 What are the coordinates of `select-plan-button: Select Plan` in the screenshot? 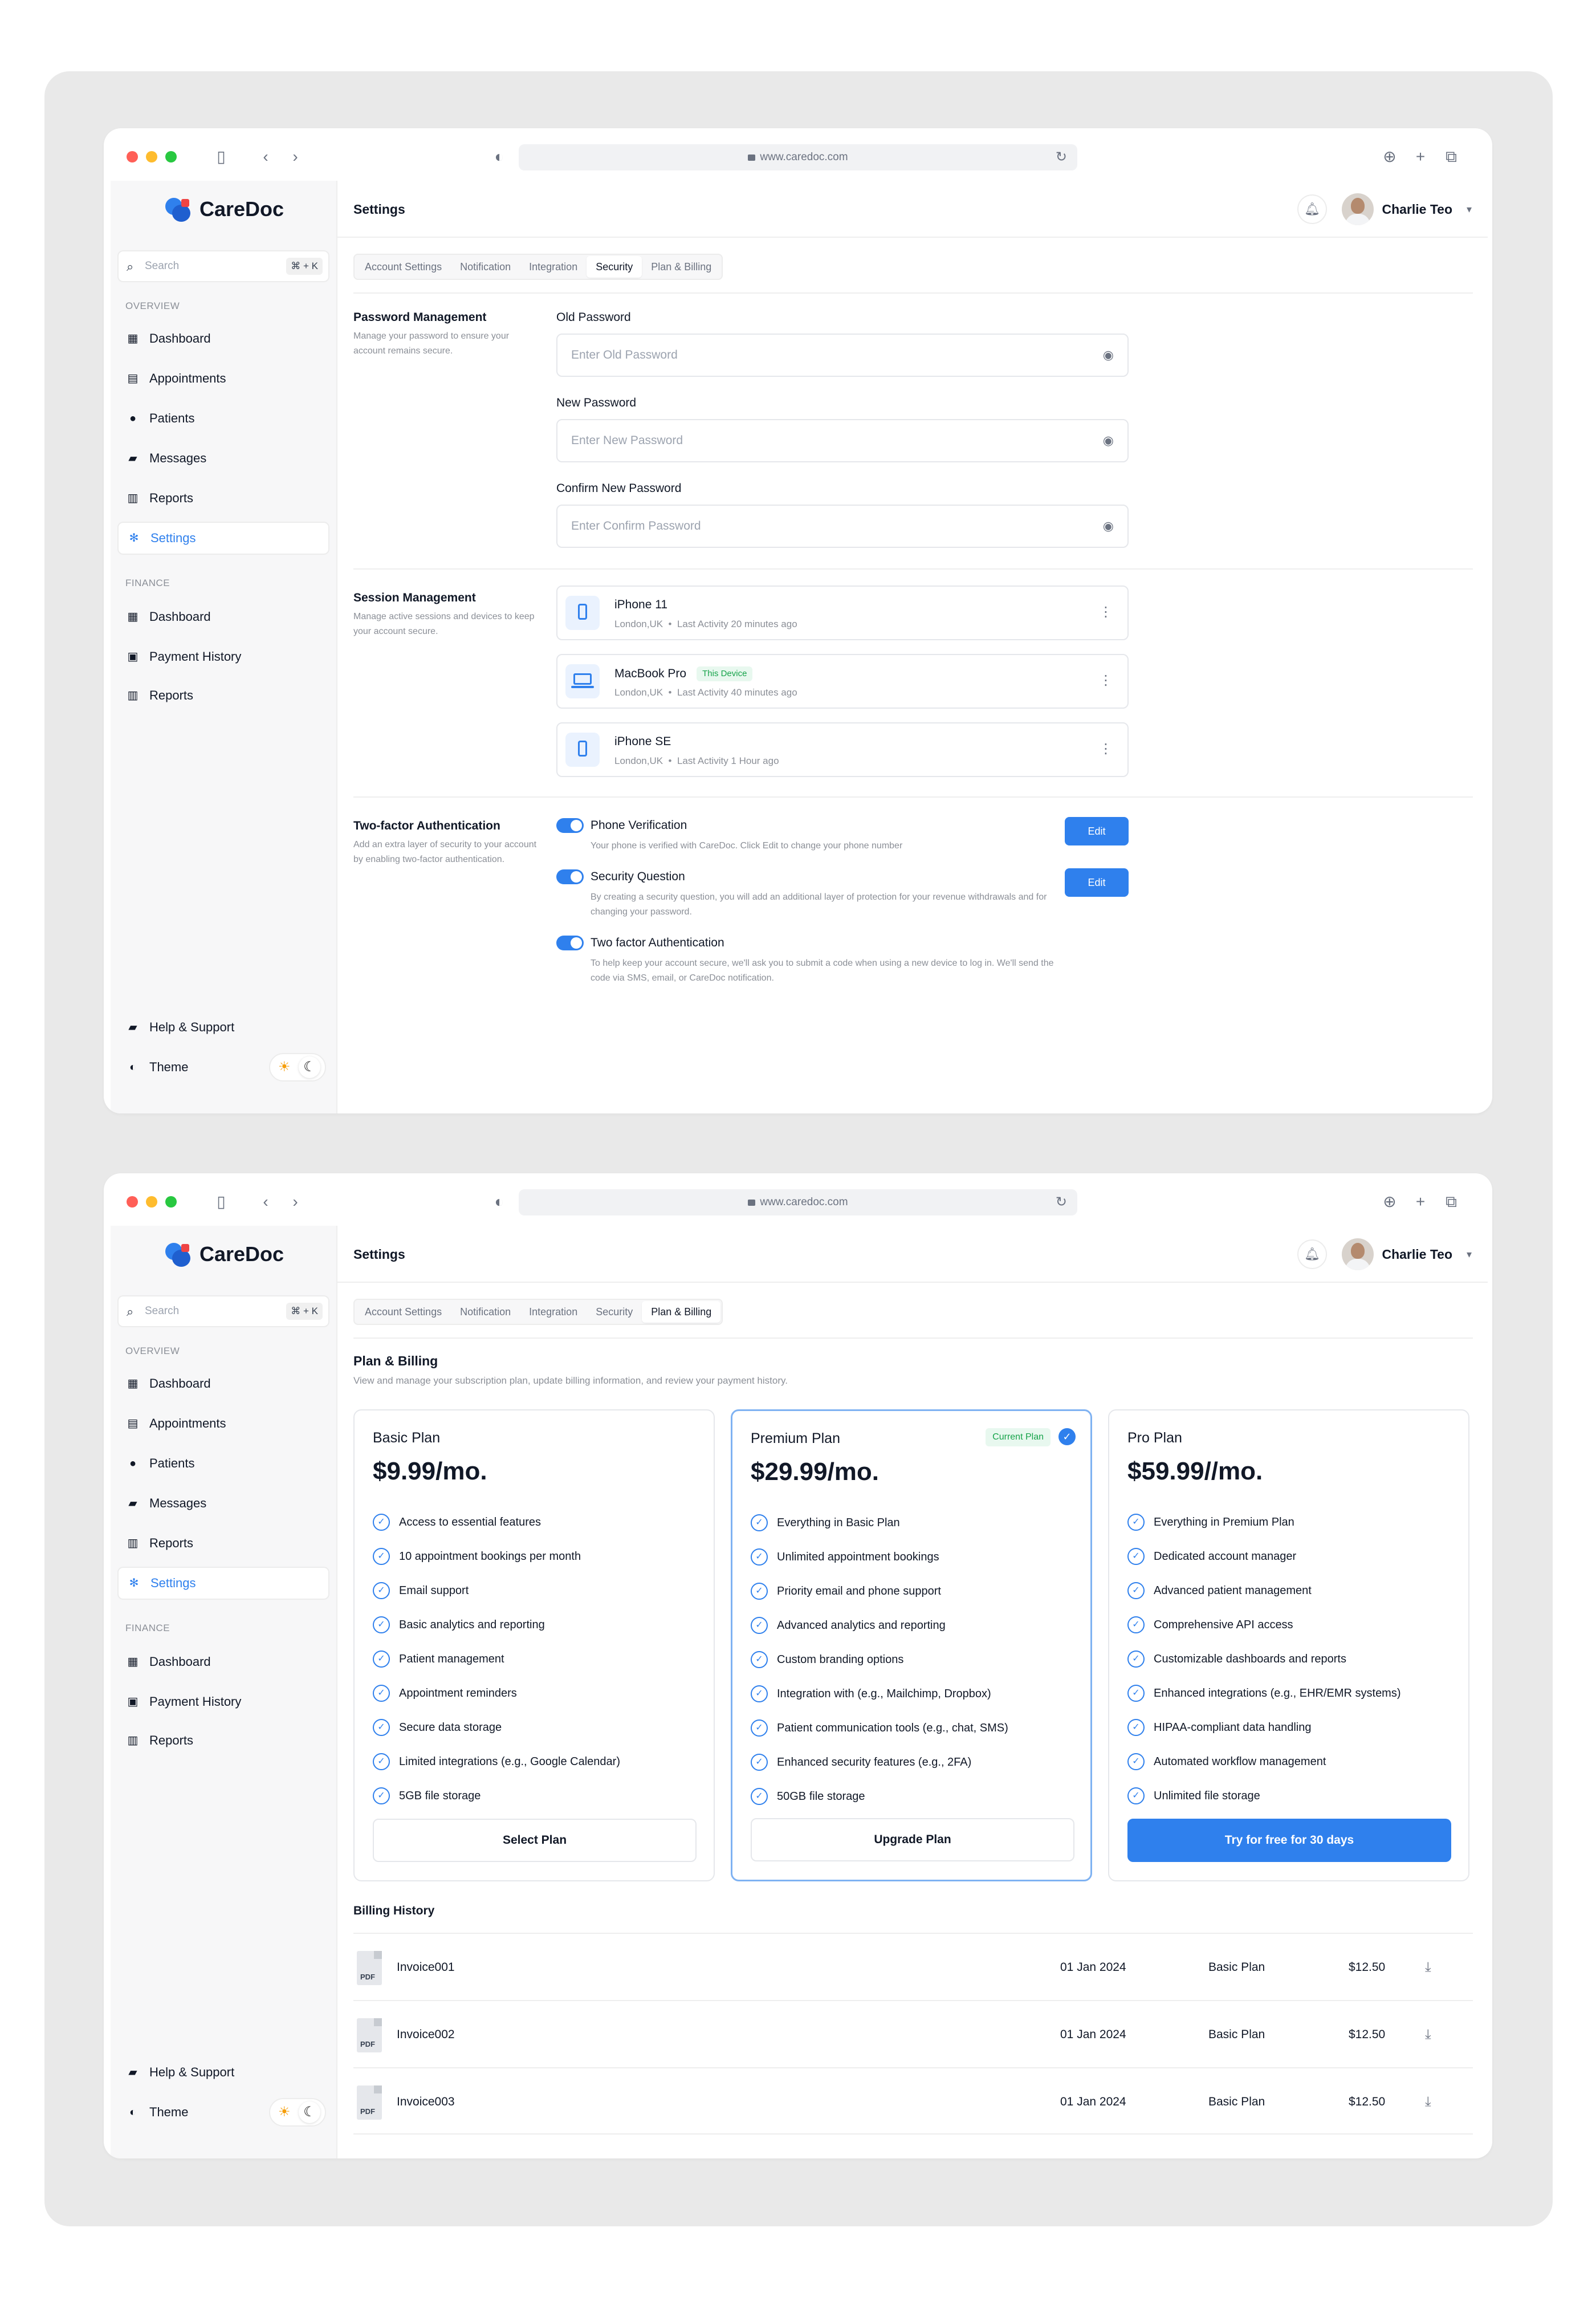 It's located at (535, 1840).